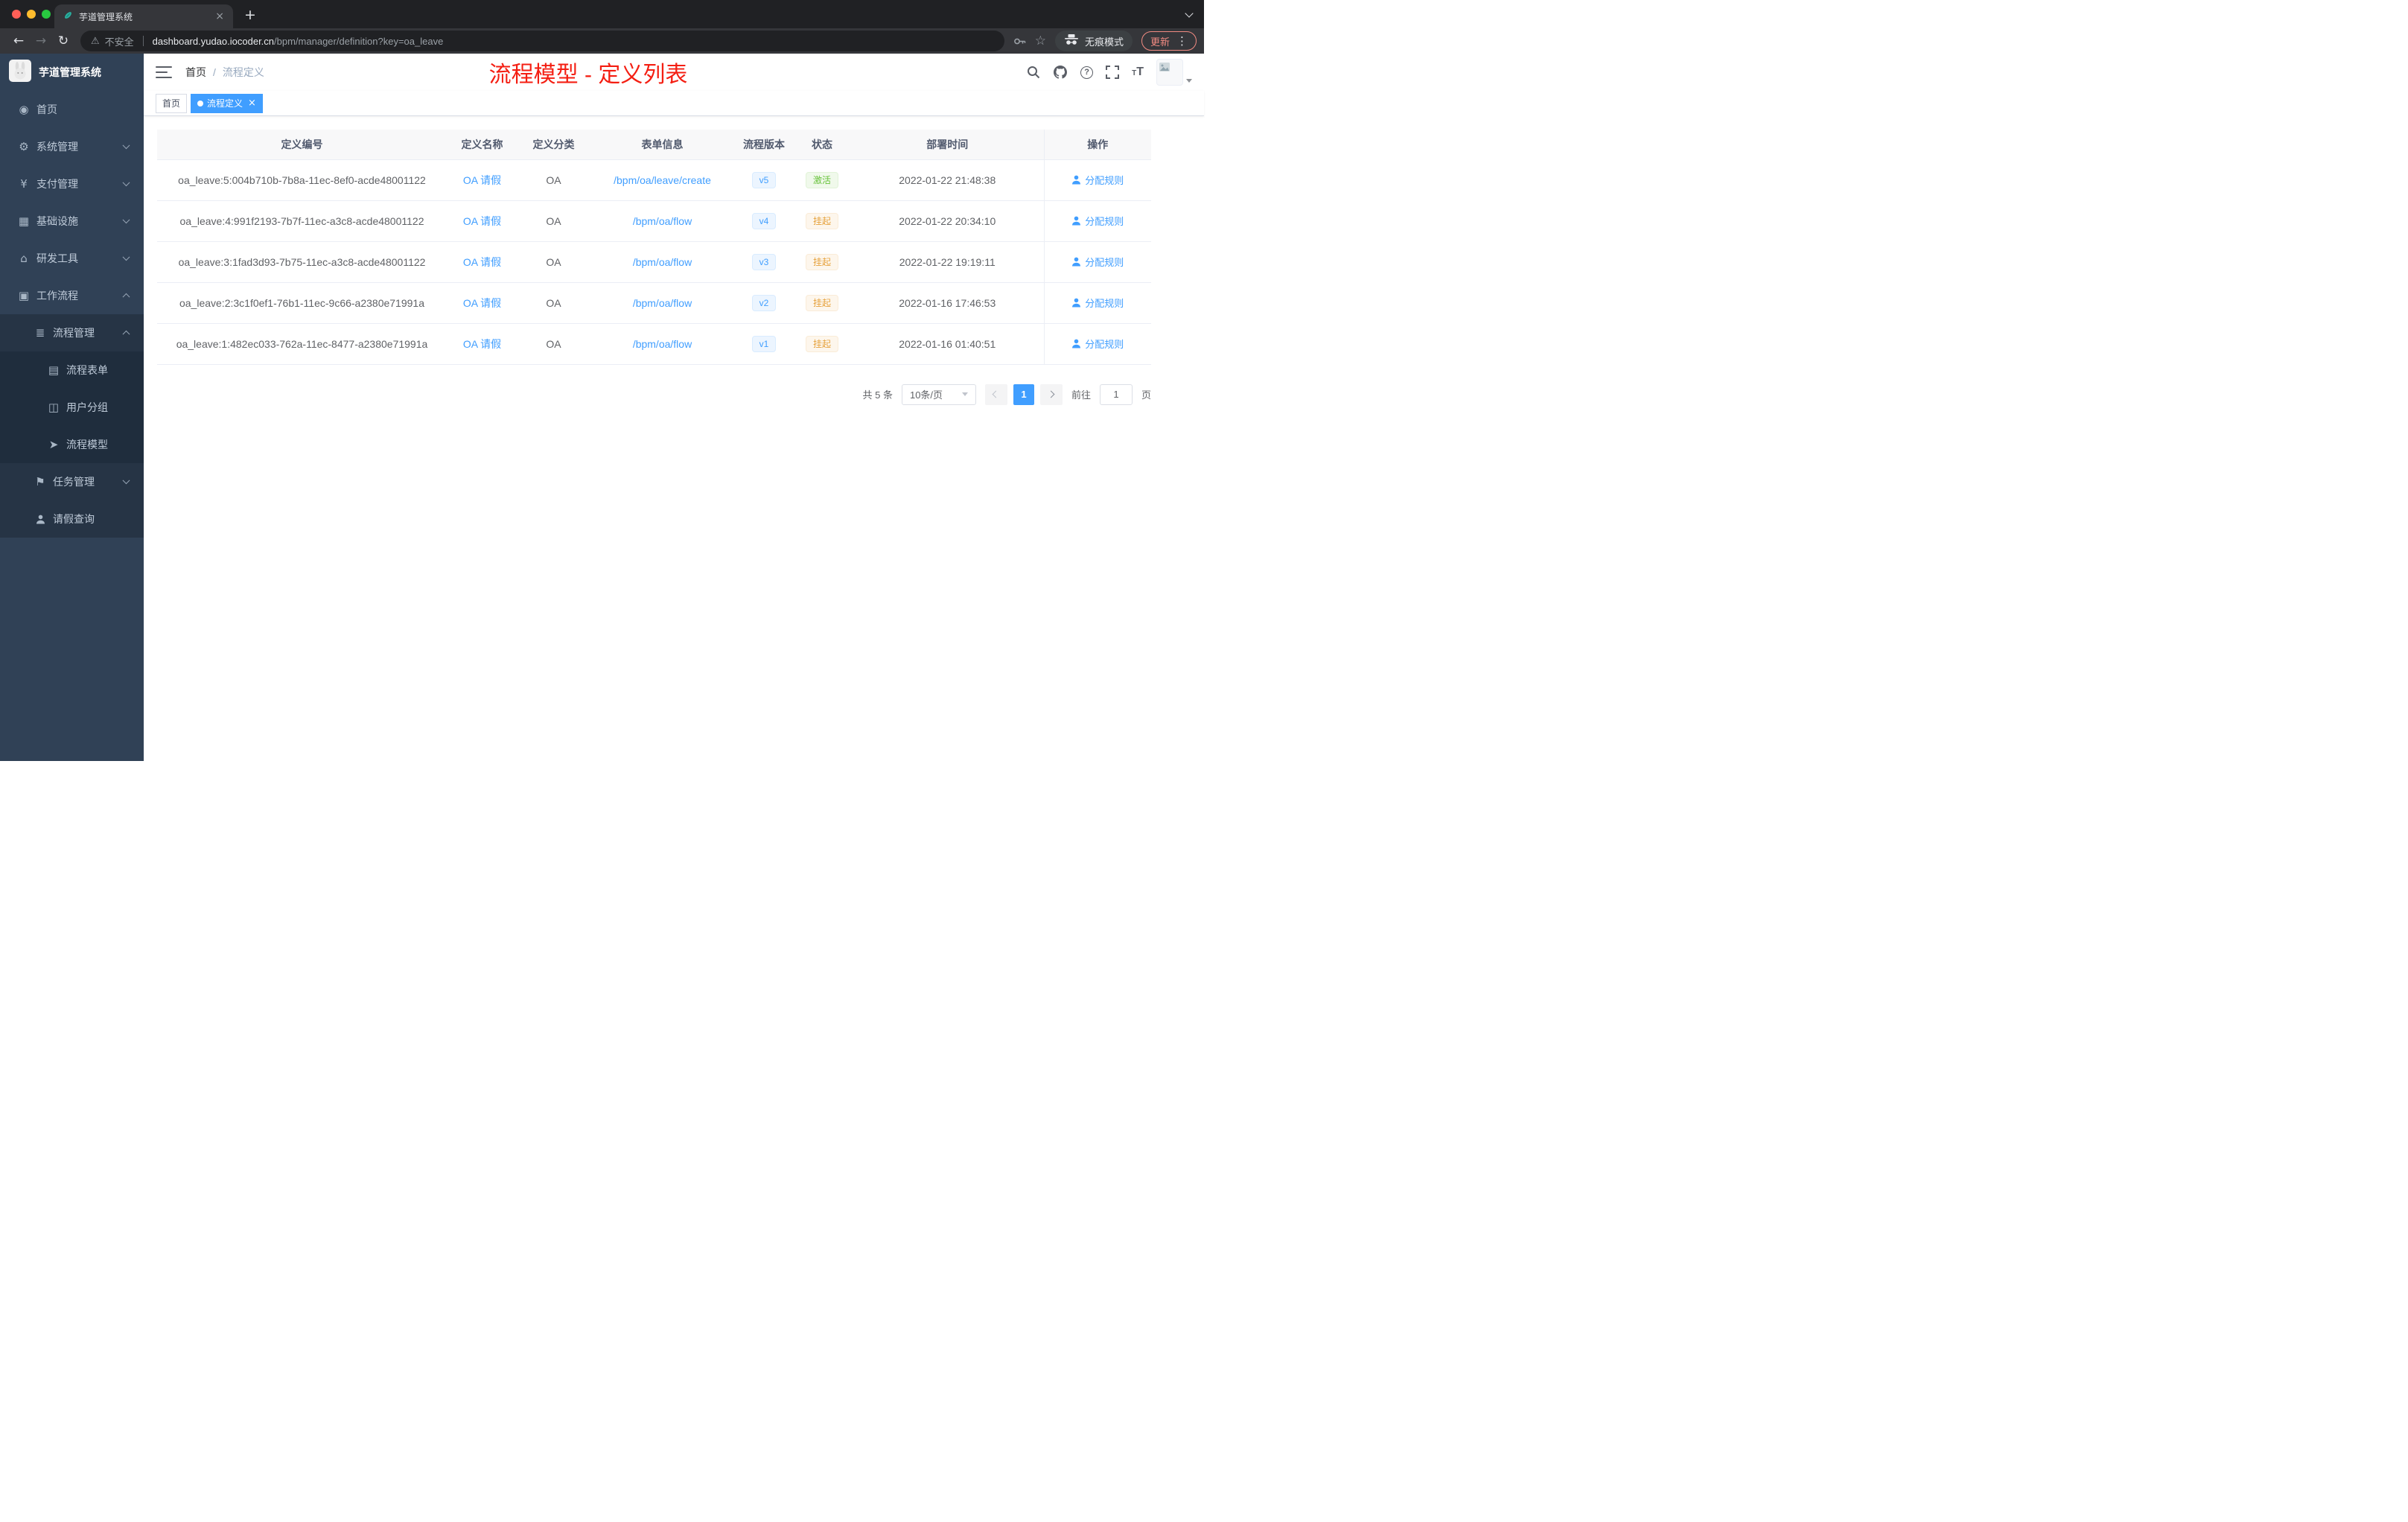  I want to click on deploy-time-cell: 2022-01-16 17:46:53, so click(947, 303).